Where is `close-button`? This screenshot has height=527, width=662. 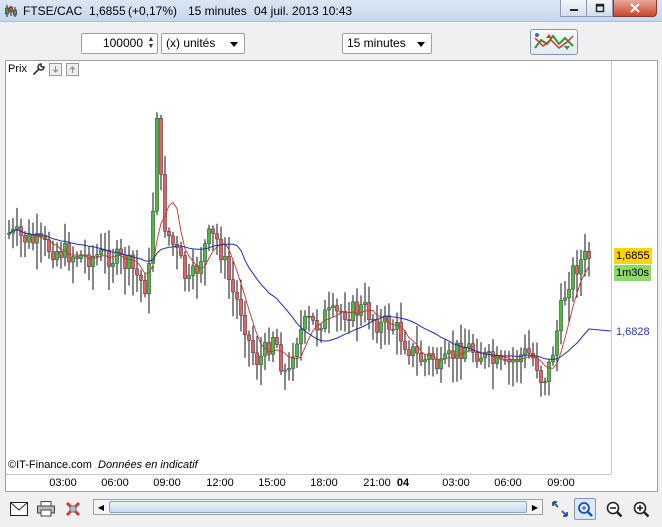
close-button is located at coordinates (635, 8).